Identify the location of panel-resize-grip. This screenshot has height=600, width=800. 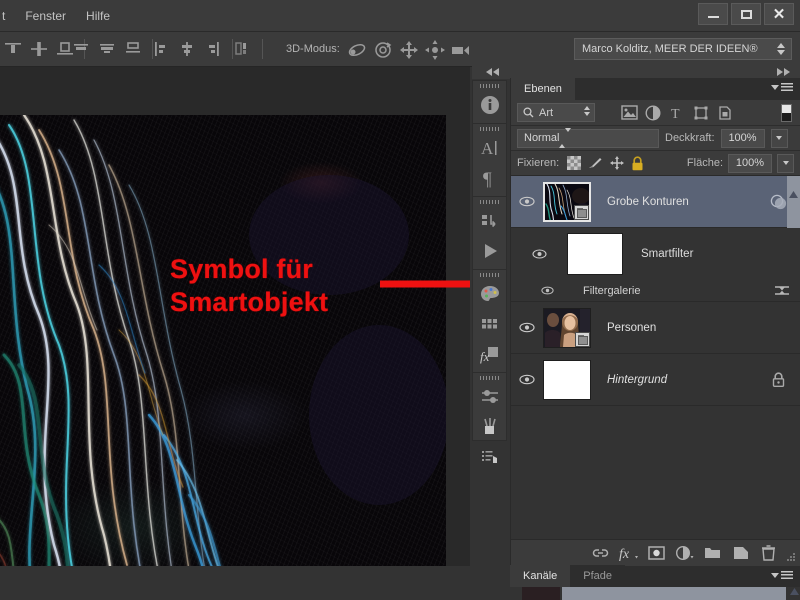
(791, 557).